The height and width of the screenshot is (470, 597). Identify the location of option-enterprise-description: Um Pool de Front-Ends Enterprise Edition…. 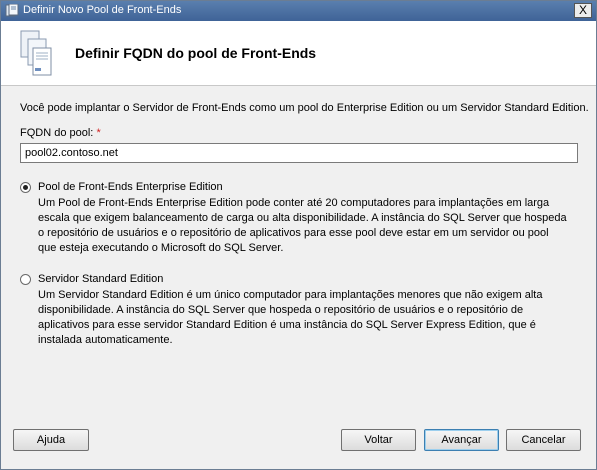
(308, 226).